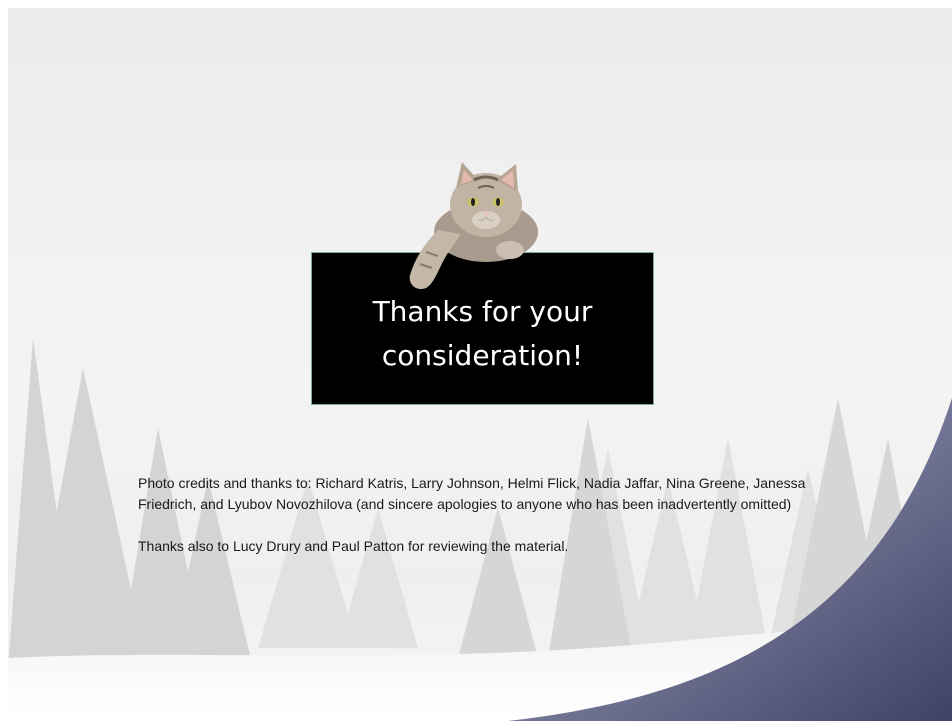  What do you see at coordinates (473, 226) in the screenshot?
I see `cat-icon` at bounding box center [473, 226].